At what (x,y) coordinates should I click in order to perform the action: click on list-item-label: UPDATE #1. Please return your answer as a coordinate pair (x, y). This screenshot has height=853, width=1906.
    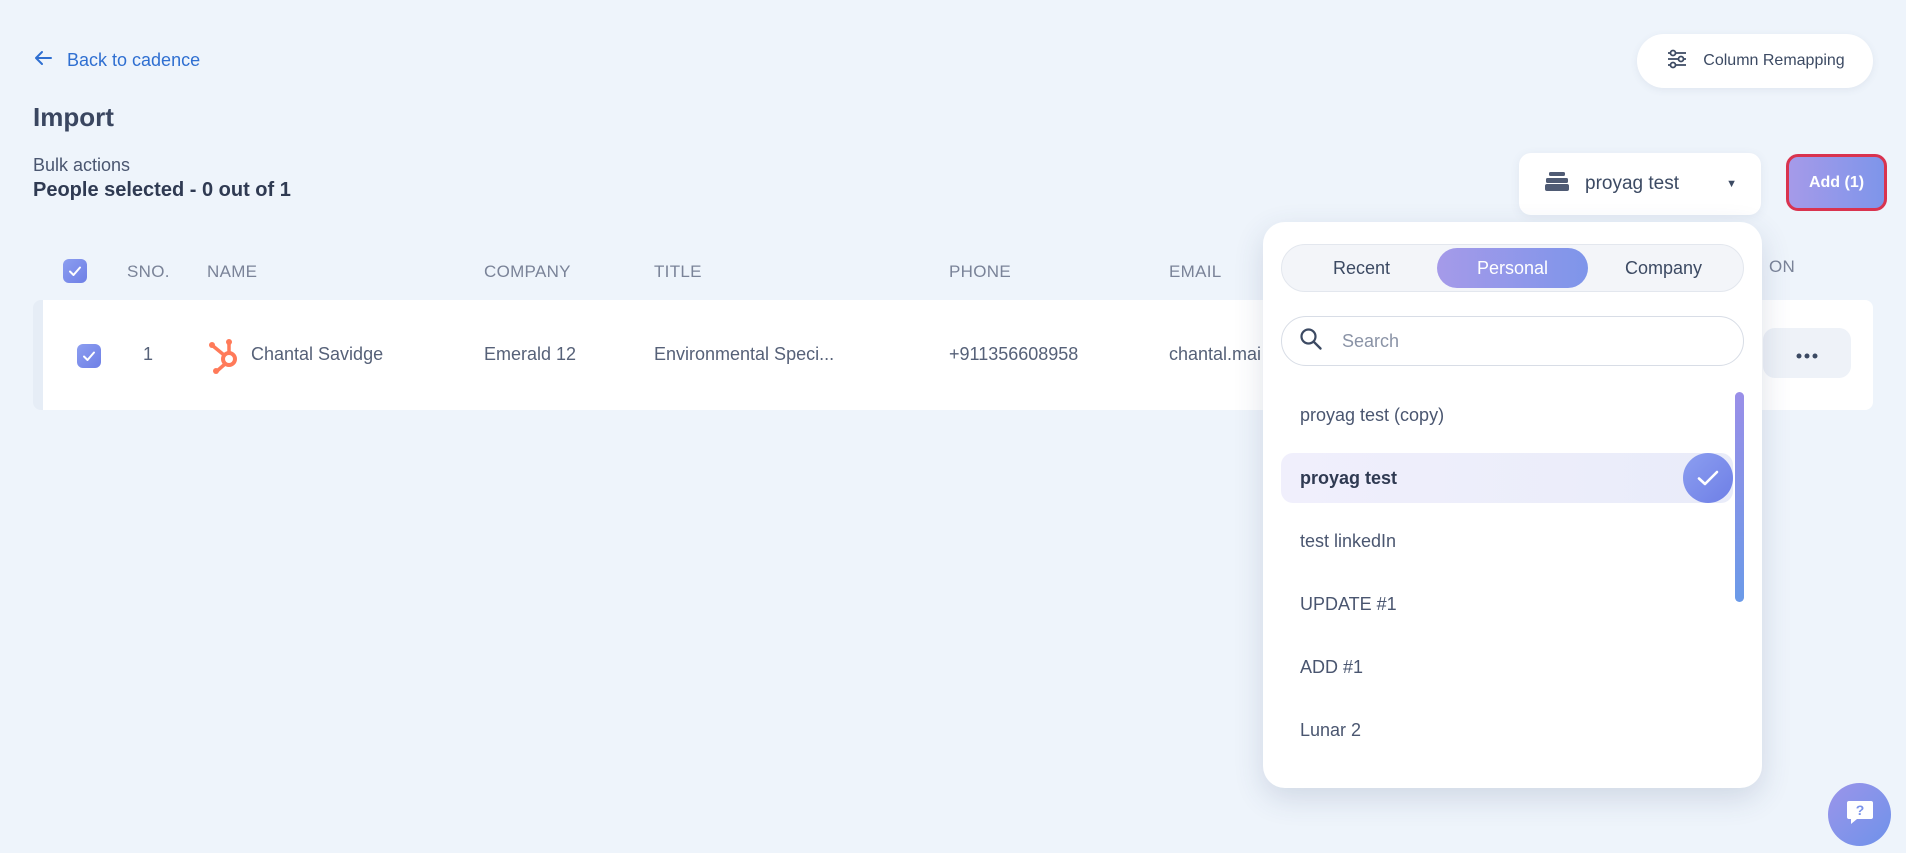
    Looking at the image, I should click on (1348, 603).